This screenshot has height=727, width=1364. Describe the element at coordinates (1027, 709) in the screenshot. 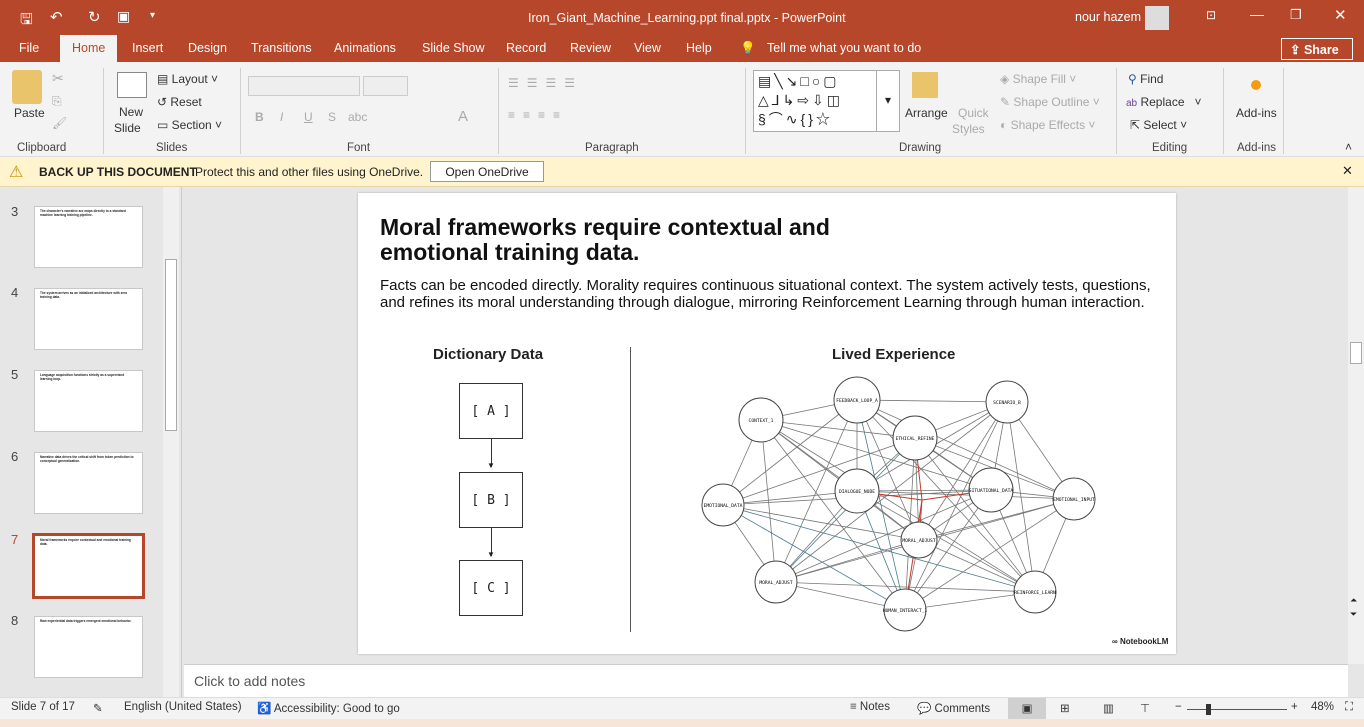

I see `normal-view-icon: ▣` at that location.